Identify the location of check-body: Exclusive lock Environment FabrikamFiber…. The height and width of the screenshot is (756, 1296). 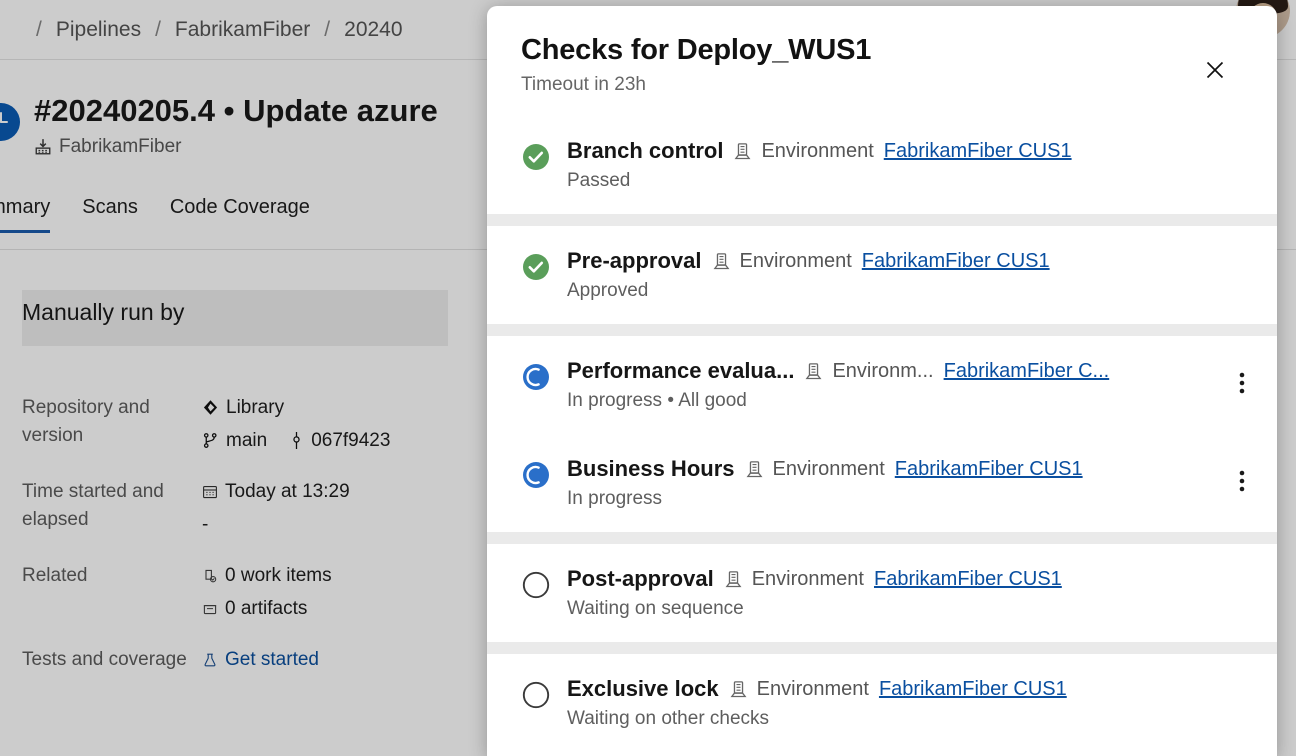
(892, 703).